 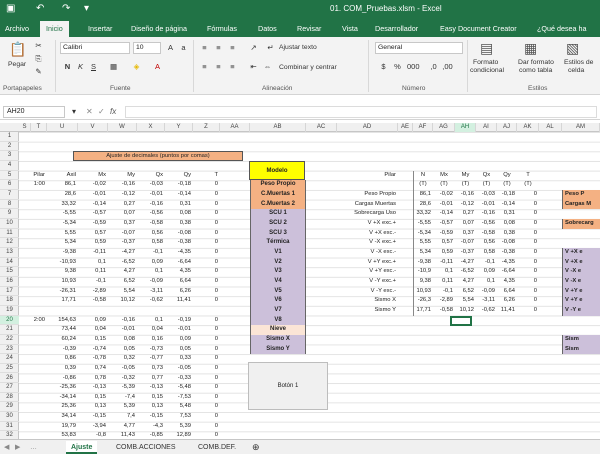 What do you see at coordinates (136, 66) in the screenshot?
I see `fill-color-icon: ◈` at bounding box center [136, 66].